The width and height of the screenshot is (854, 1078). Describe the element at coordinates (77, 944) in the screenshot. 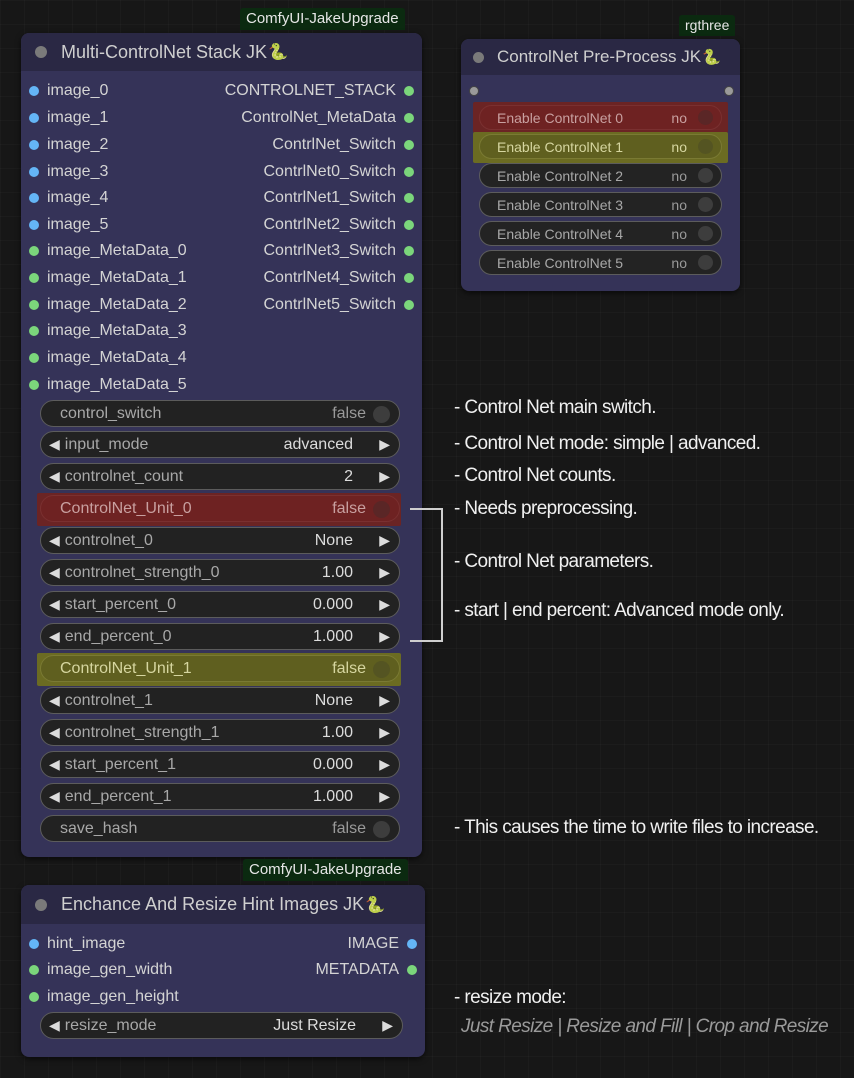

I see `input-slot-hint-image: hint_image` at that location.